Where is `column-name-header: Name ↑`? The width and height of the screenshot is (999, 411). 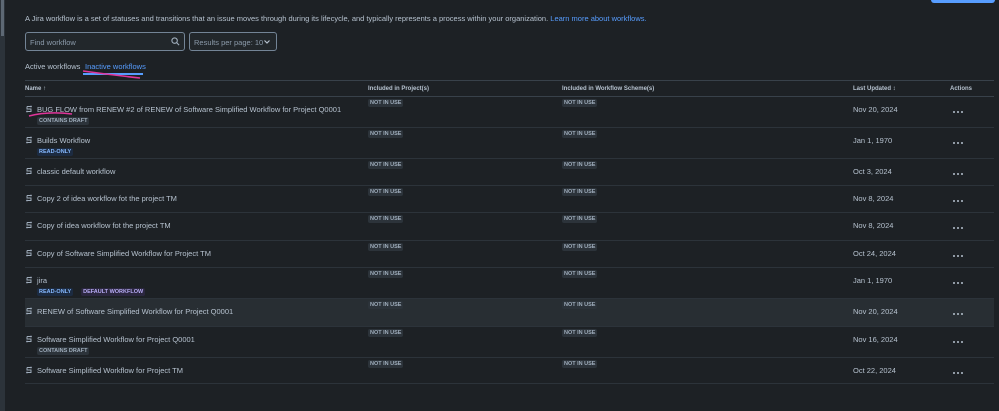 column-name-header: Name ↑ is located at coordinates (35, 89).